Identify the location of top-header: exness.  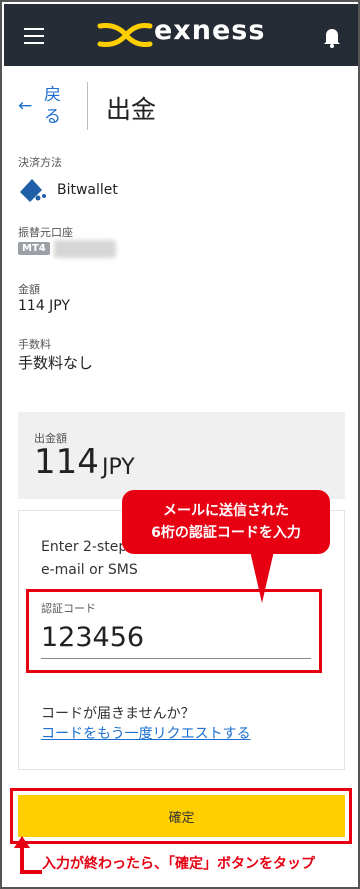
(181, 35).